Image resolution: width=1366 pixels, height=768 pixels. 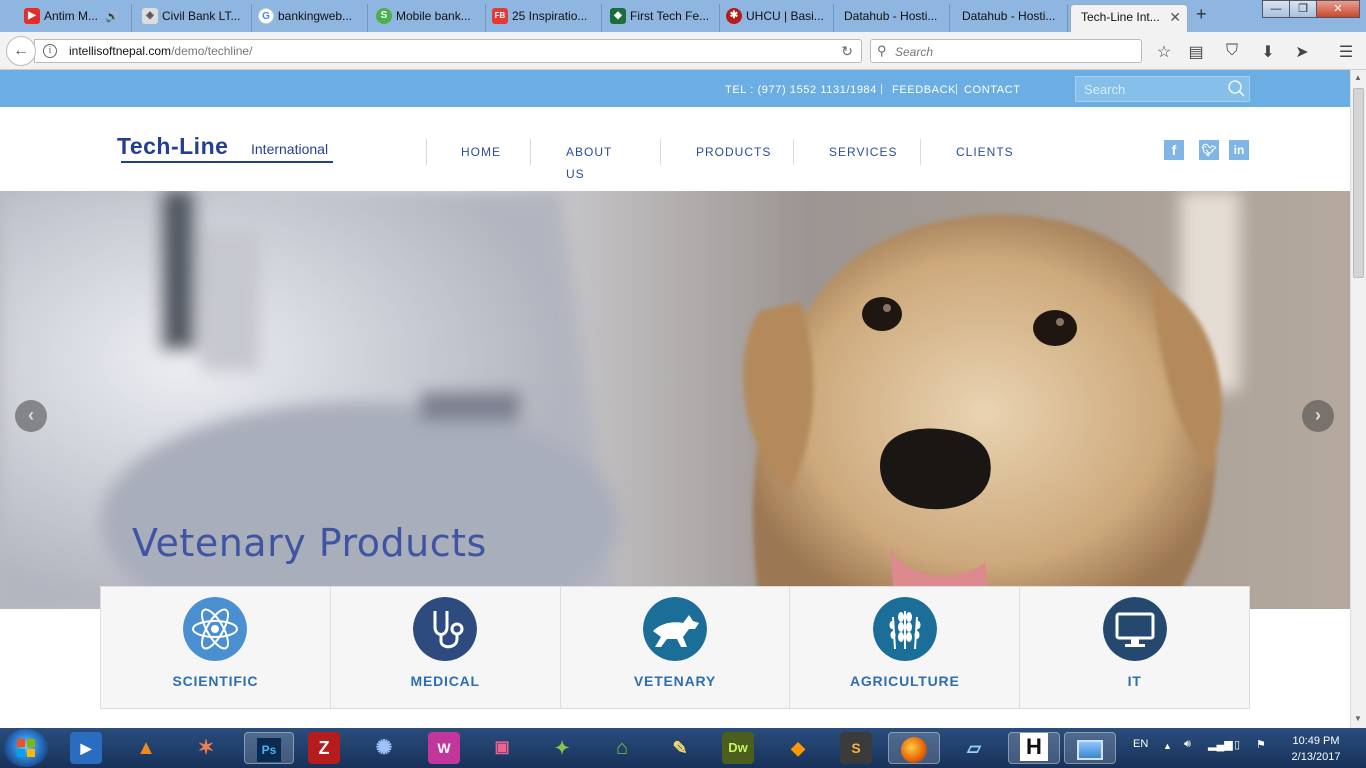 What do you see at coordinates (985, 152) in the screenshot?
I see `nav-clients: CLIENTS` at bounding box center [985, 152].